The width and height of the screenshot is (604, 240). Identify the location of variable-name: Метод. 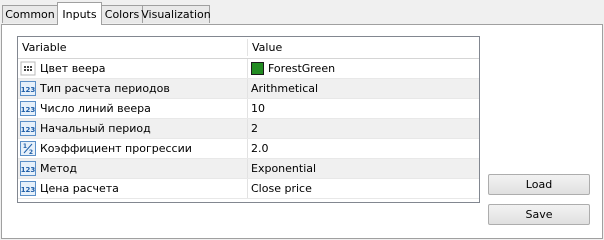
(59, 168).